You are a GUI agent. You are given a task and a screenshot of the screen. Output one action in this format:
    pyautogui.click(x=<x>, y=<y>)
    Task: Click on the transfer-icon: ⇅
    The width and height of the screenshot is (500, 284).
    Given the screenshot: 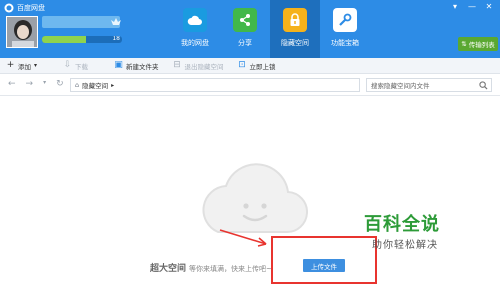 What is the action you would take?
    pyautogui.click(x=464, y=44)
    